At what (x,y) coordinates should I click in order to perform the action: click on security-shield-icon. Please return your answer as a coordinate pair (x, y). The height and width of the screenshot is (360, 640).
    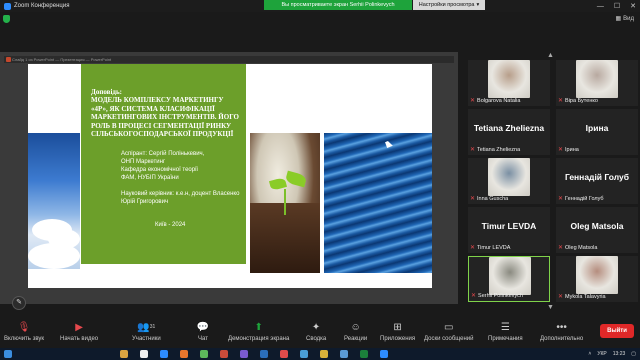
    Looking at the image, I should click on (6, 19).